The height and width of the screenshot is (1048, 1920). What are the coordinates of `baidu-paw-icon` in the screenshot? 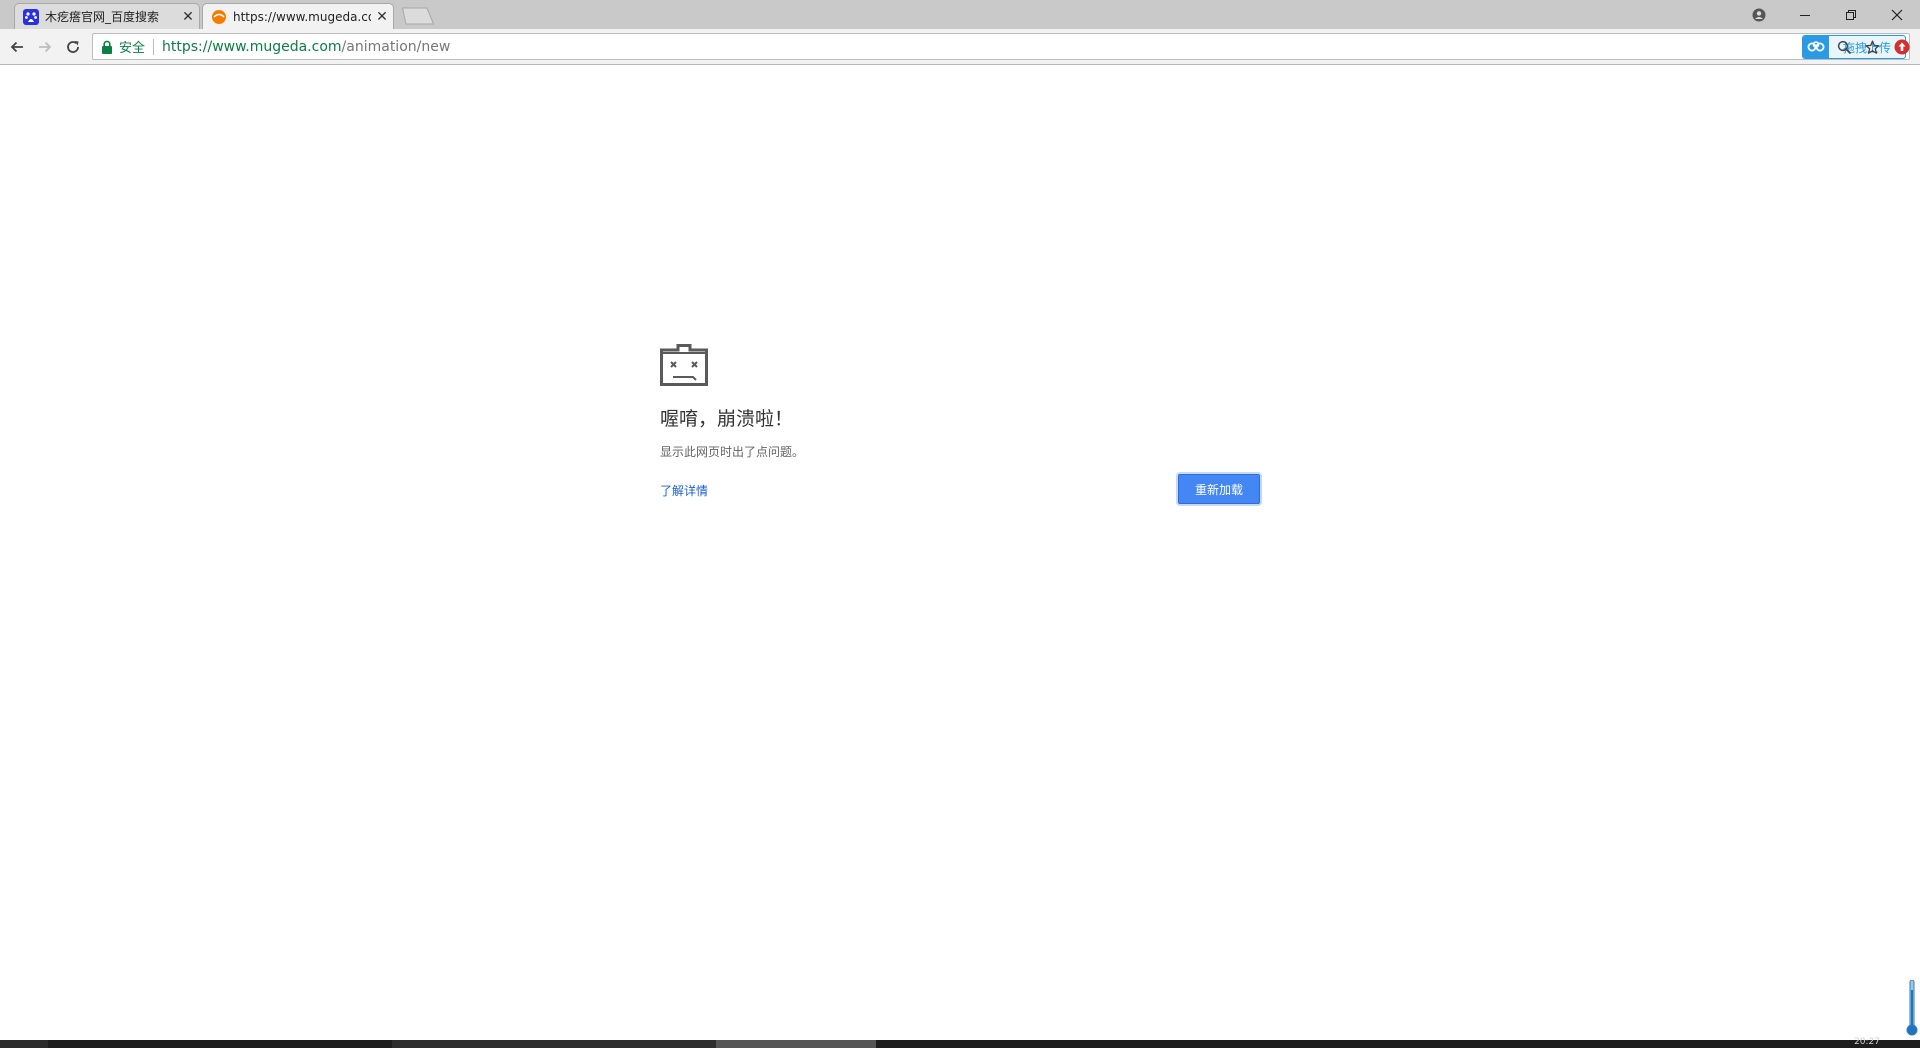 It's located at (31, 16).